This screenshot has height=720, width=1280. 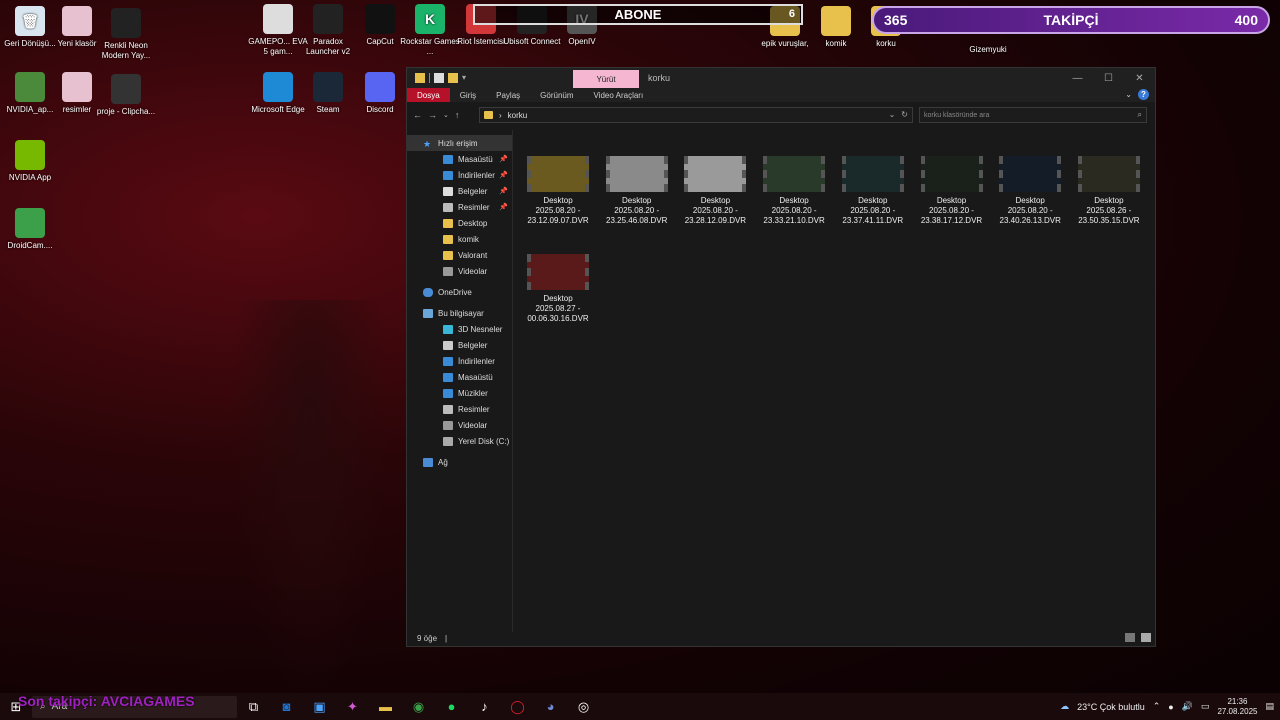 What do you see at coordinates (1111, 707) in the screenshot?
I see `weather-text: 23°C Çok bulutlu` at bounding box center [1111, 707].